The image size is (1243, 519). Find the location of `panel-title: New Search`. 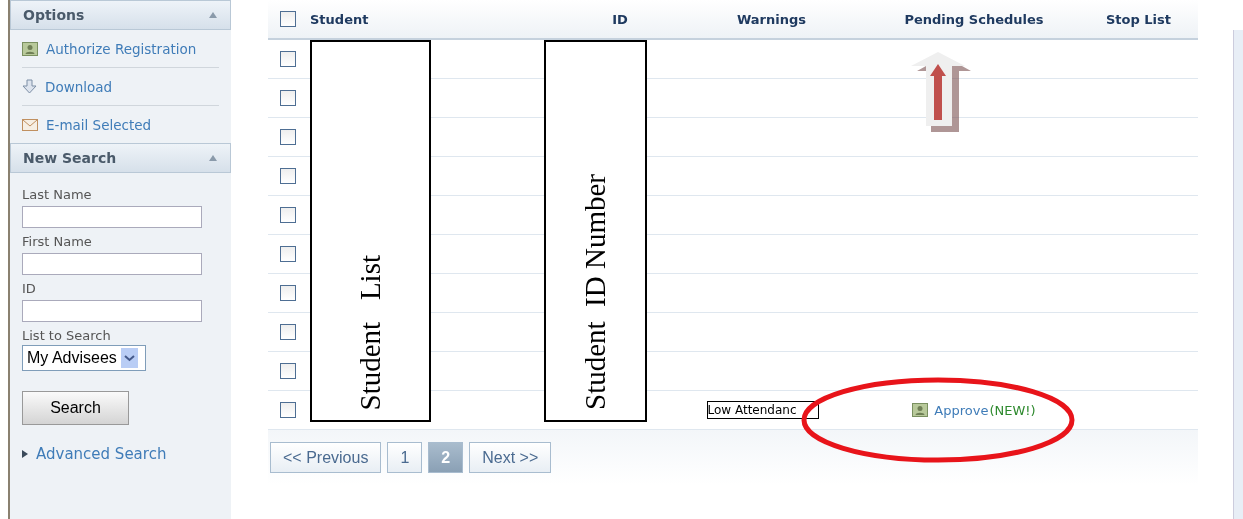

panel-title: New Search is located at coordinates (70, 158).